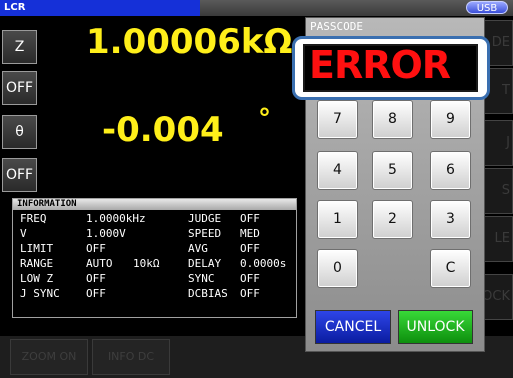 The image size is (513, 378). I want to click on key-clear: C, so click(450, 268).